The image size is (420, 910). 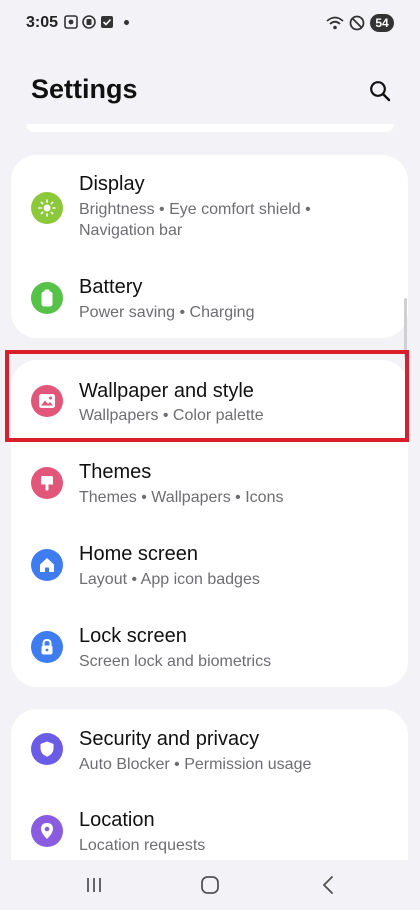 I want to click on home-button, so click(x=210, y=885).